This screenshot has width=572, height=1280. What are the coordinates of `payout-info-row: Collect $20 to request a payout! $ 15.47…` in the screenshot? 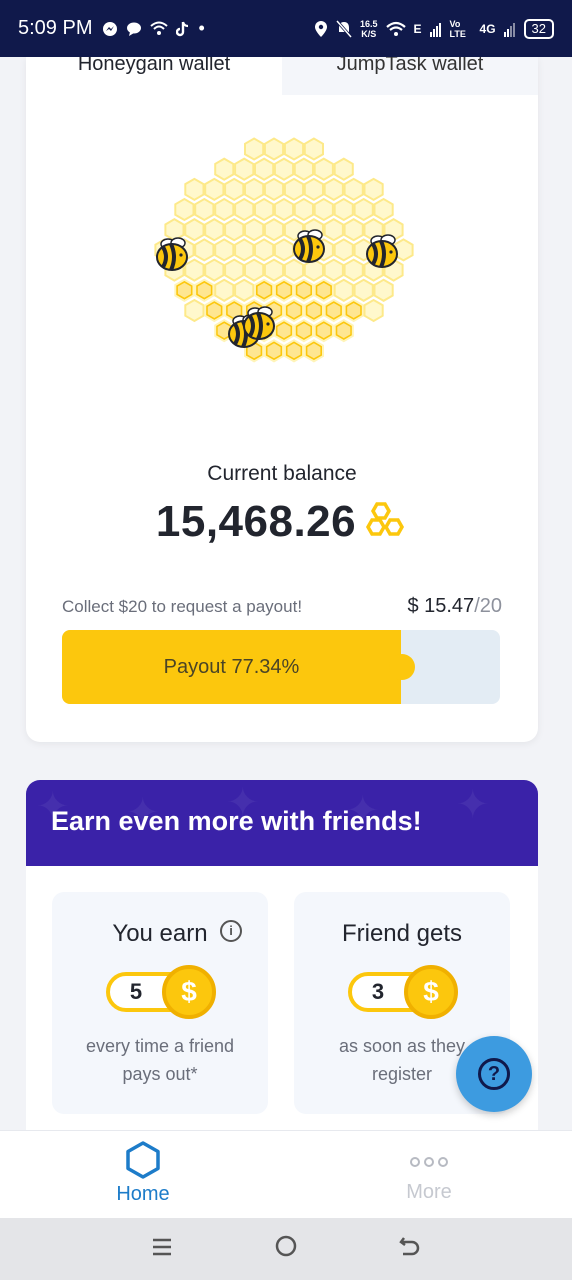 It's located at (282, 606).